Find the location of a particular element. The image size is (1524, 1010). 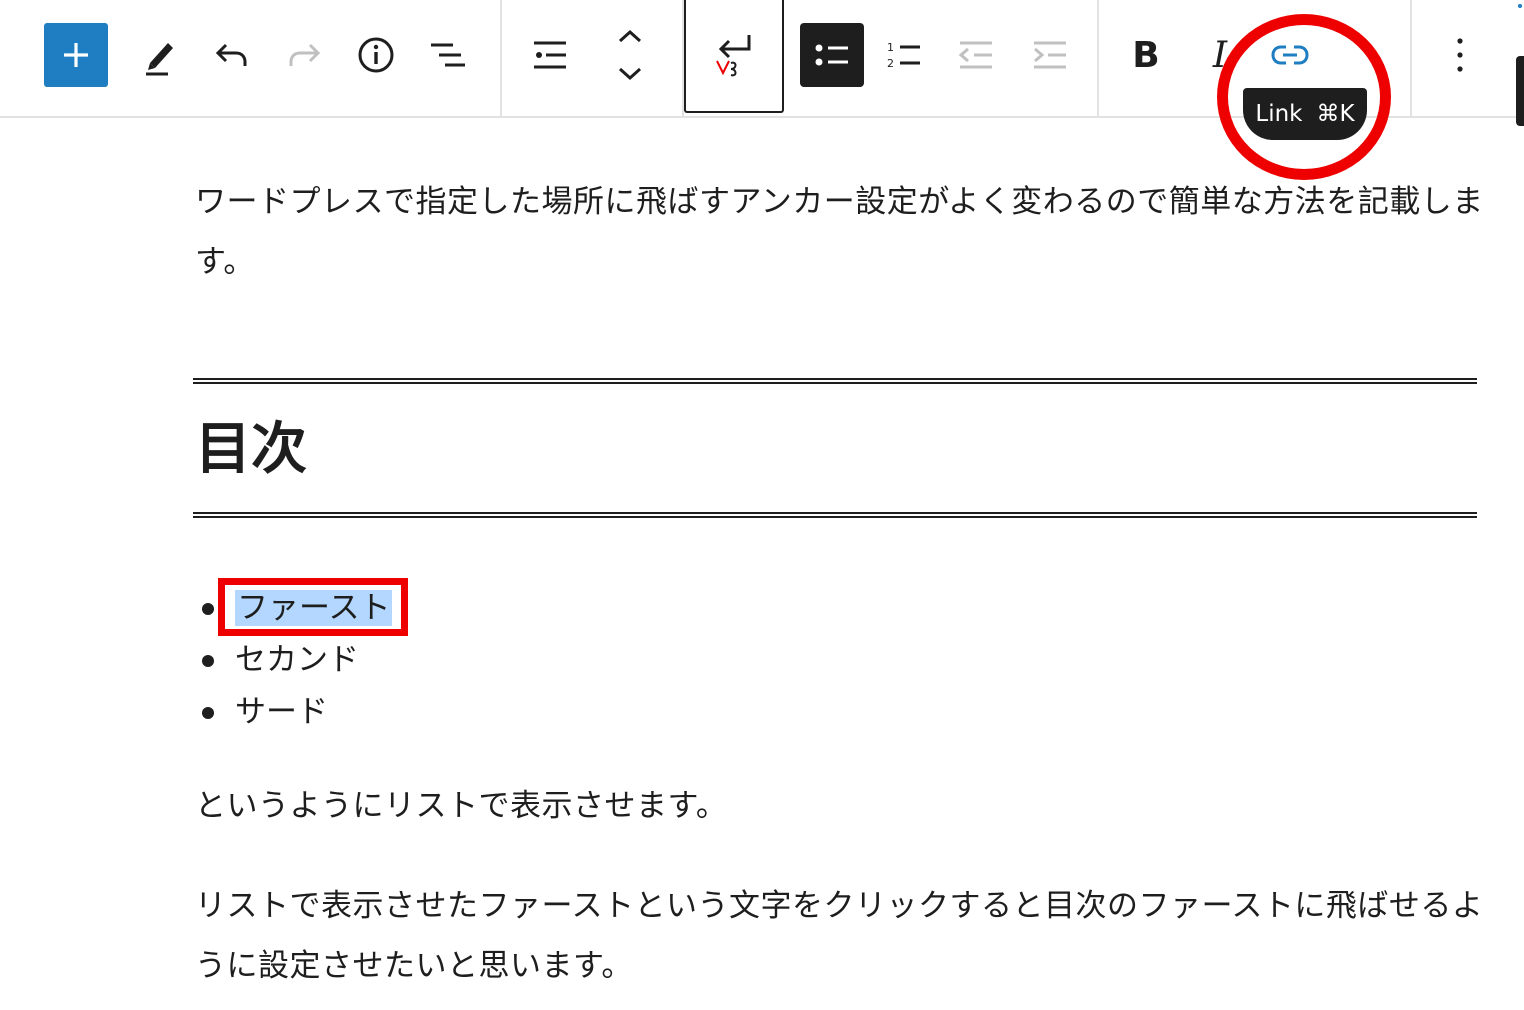

plus-icon is located at coordinates (76, 55).